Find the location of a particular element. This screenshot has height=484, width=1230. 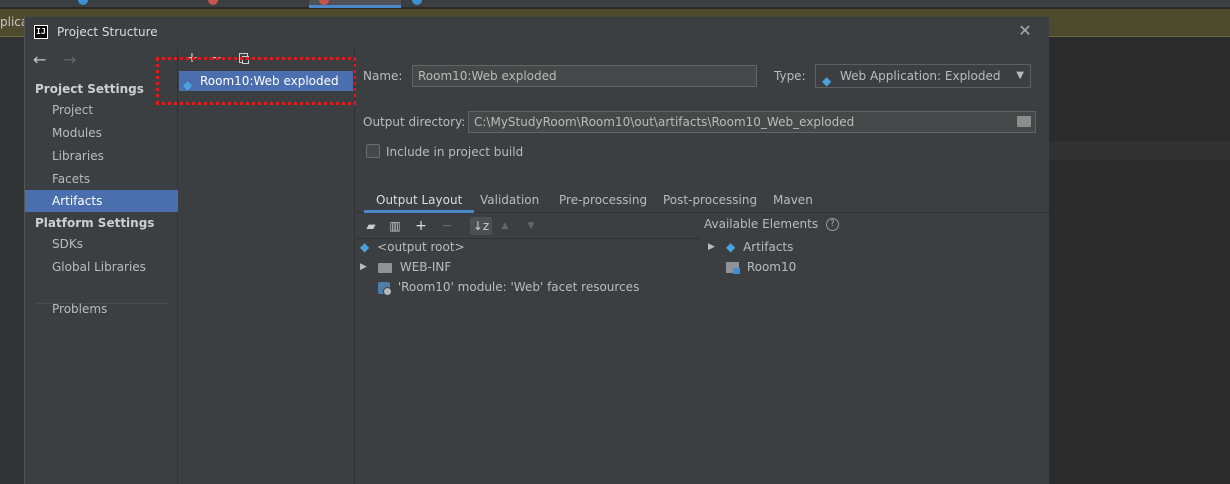

tab-maven: Maven is located at coordinates (793, 200).